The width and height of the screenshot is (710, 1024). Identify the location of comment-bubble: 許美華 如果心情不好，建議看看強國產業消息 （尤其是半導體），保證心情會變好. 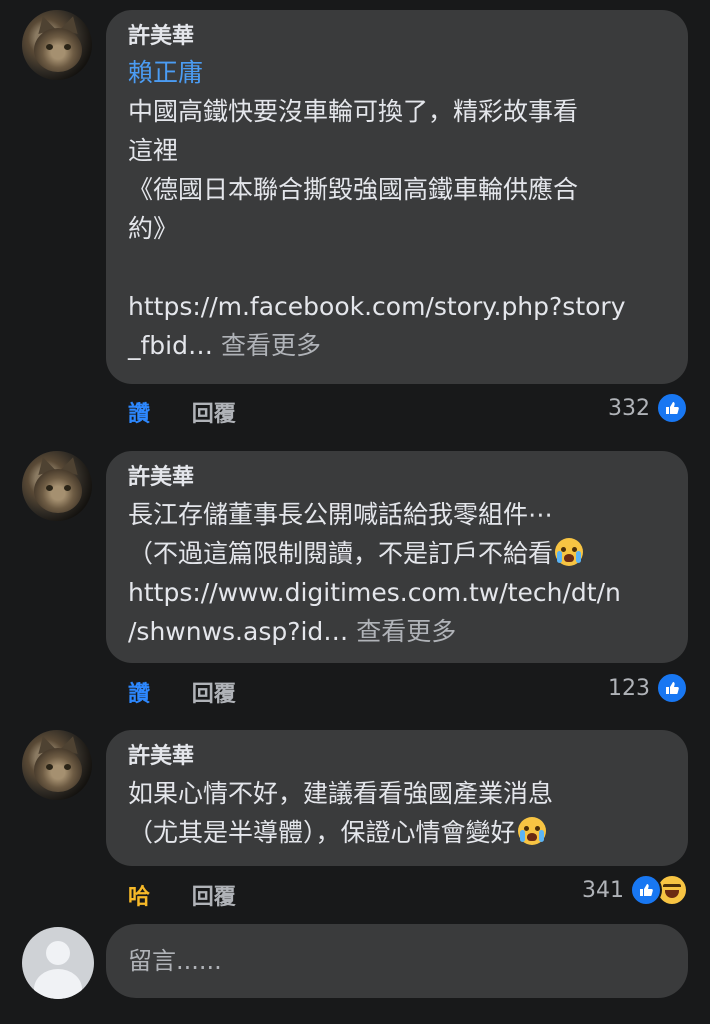
(397, 798).